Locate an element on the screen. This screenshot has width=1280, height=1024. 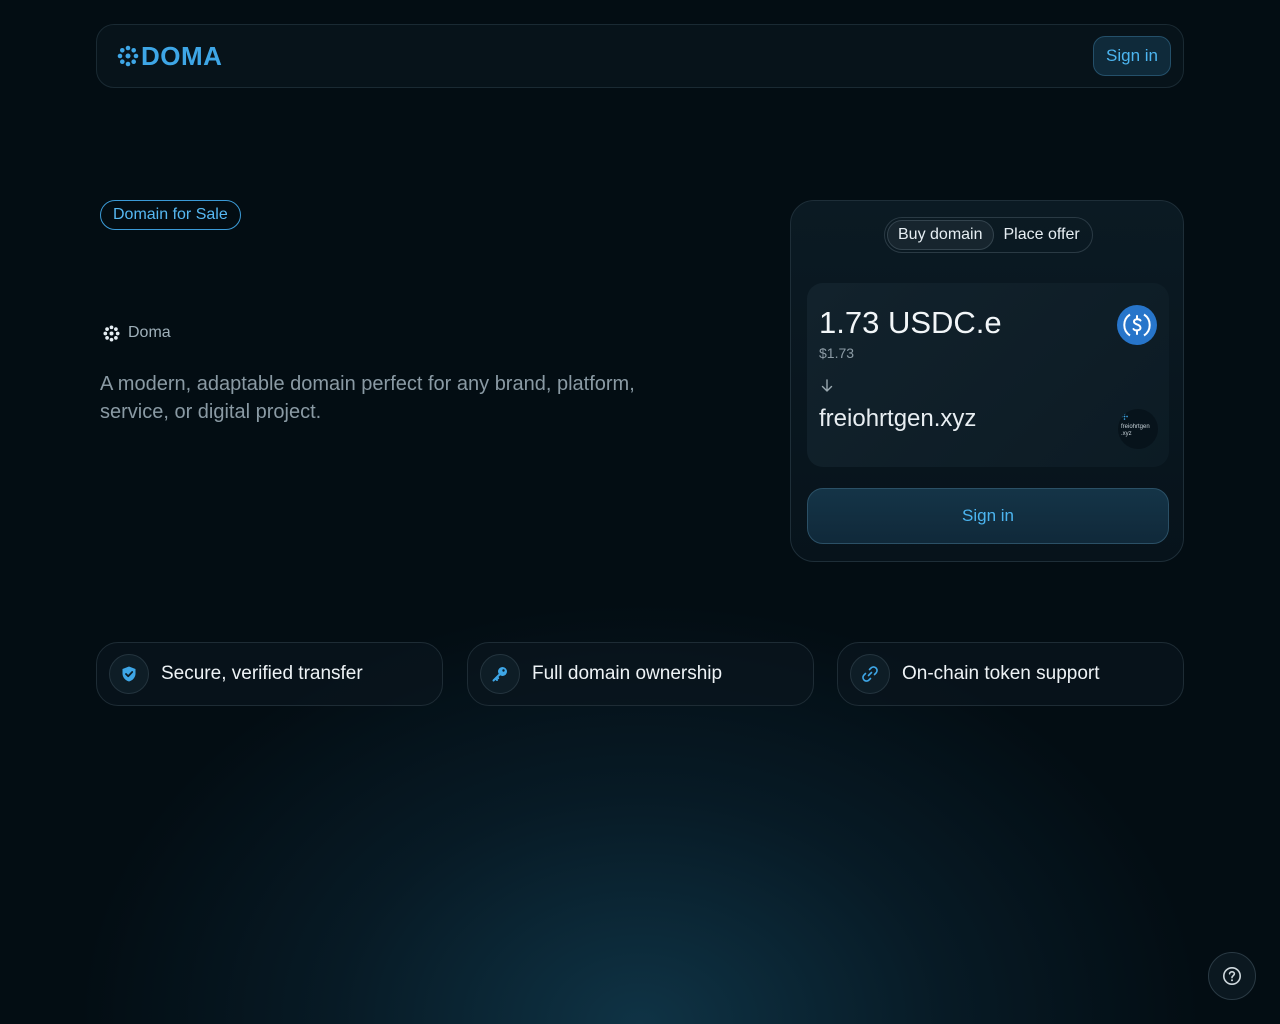
doma-thumb-icon is located at coordinates (1124, 416).